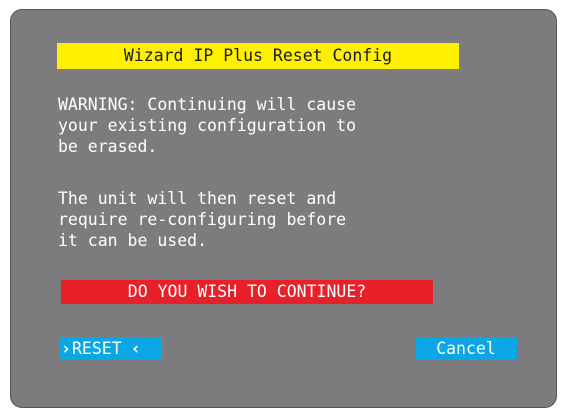 This screenshot has width=562, height=411. What do you see at coordinates (97, 348) in the screenshot?
I see `reset-button-label: RESET` at bounding box center [97, 348].